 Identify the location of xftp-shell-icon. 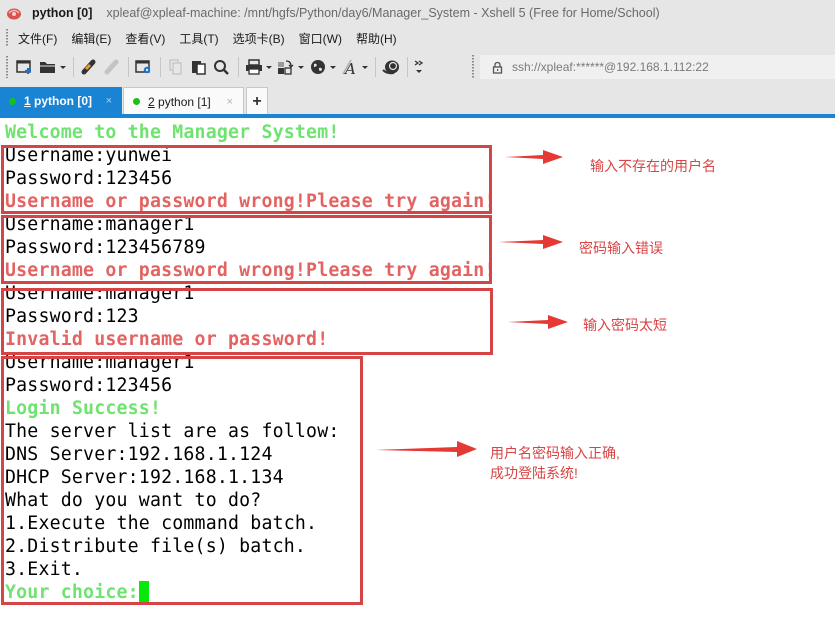
(390, 67).